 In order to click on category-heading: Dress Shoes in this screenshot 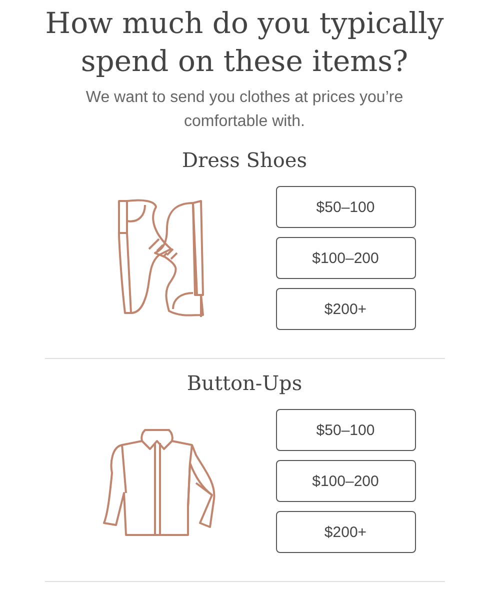, I will do `click(244, 160)`.